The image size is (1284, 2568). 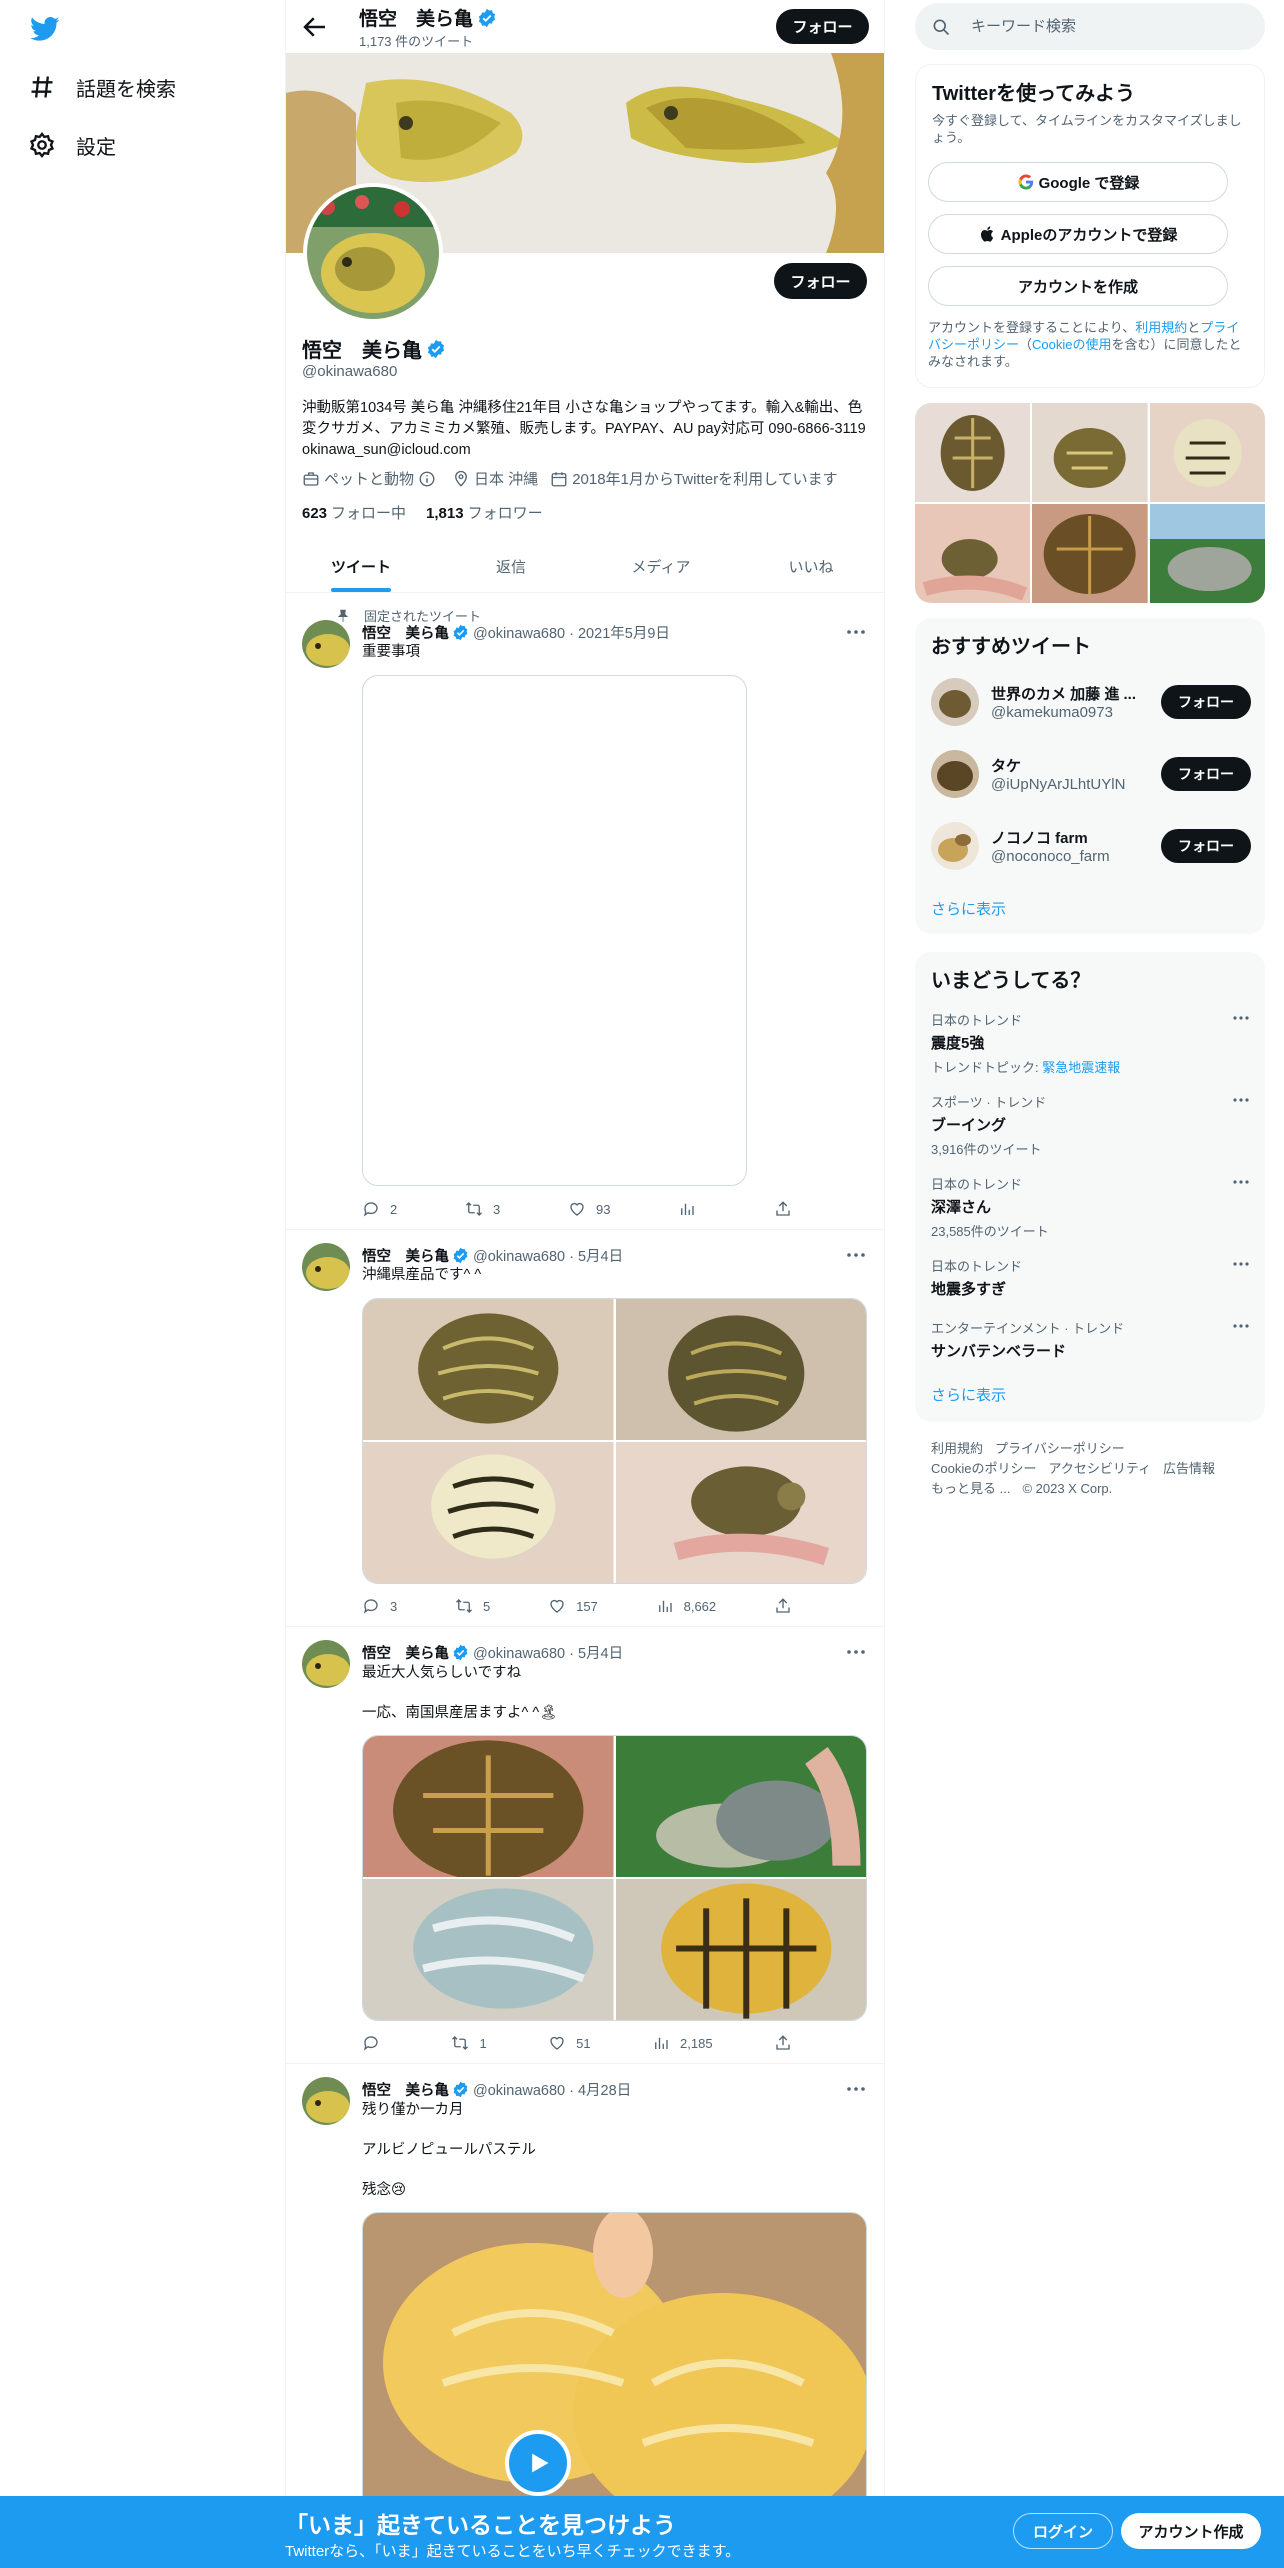 What do you see at coordinates (72, 145) in the screenshot?
I see `nav-settings: 設定` at bounding box center [72, 145].